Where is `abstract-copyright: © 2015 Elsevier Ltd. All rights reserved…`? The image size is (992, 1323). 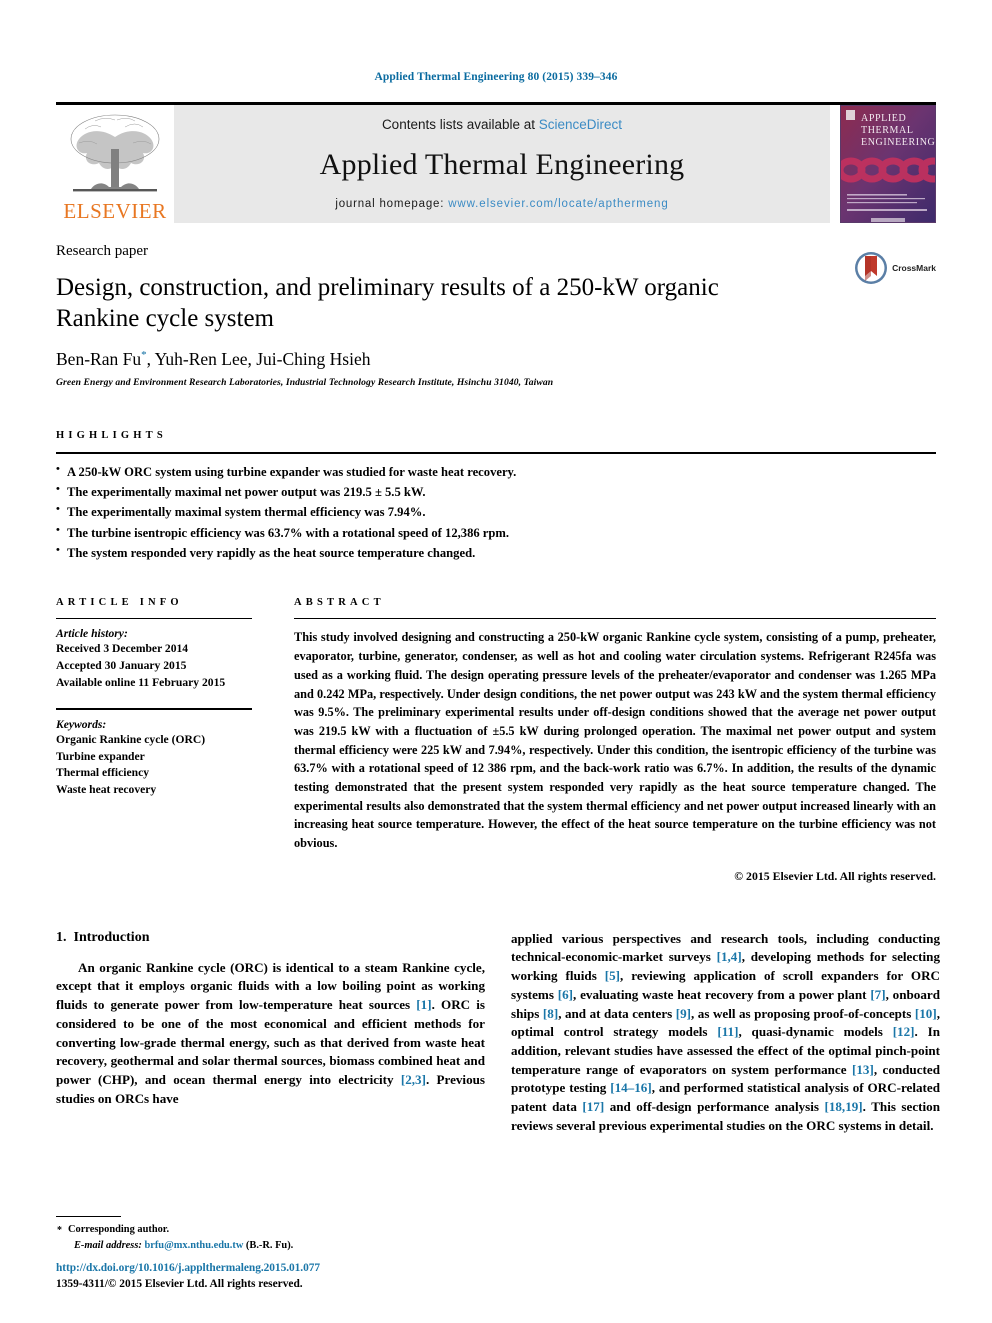
abstract-copyright: © 2015 Elsevier Ltd. All rights reserved… is located at coordinates (835, 875).